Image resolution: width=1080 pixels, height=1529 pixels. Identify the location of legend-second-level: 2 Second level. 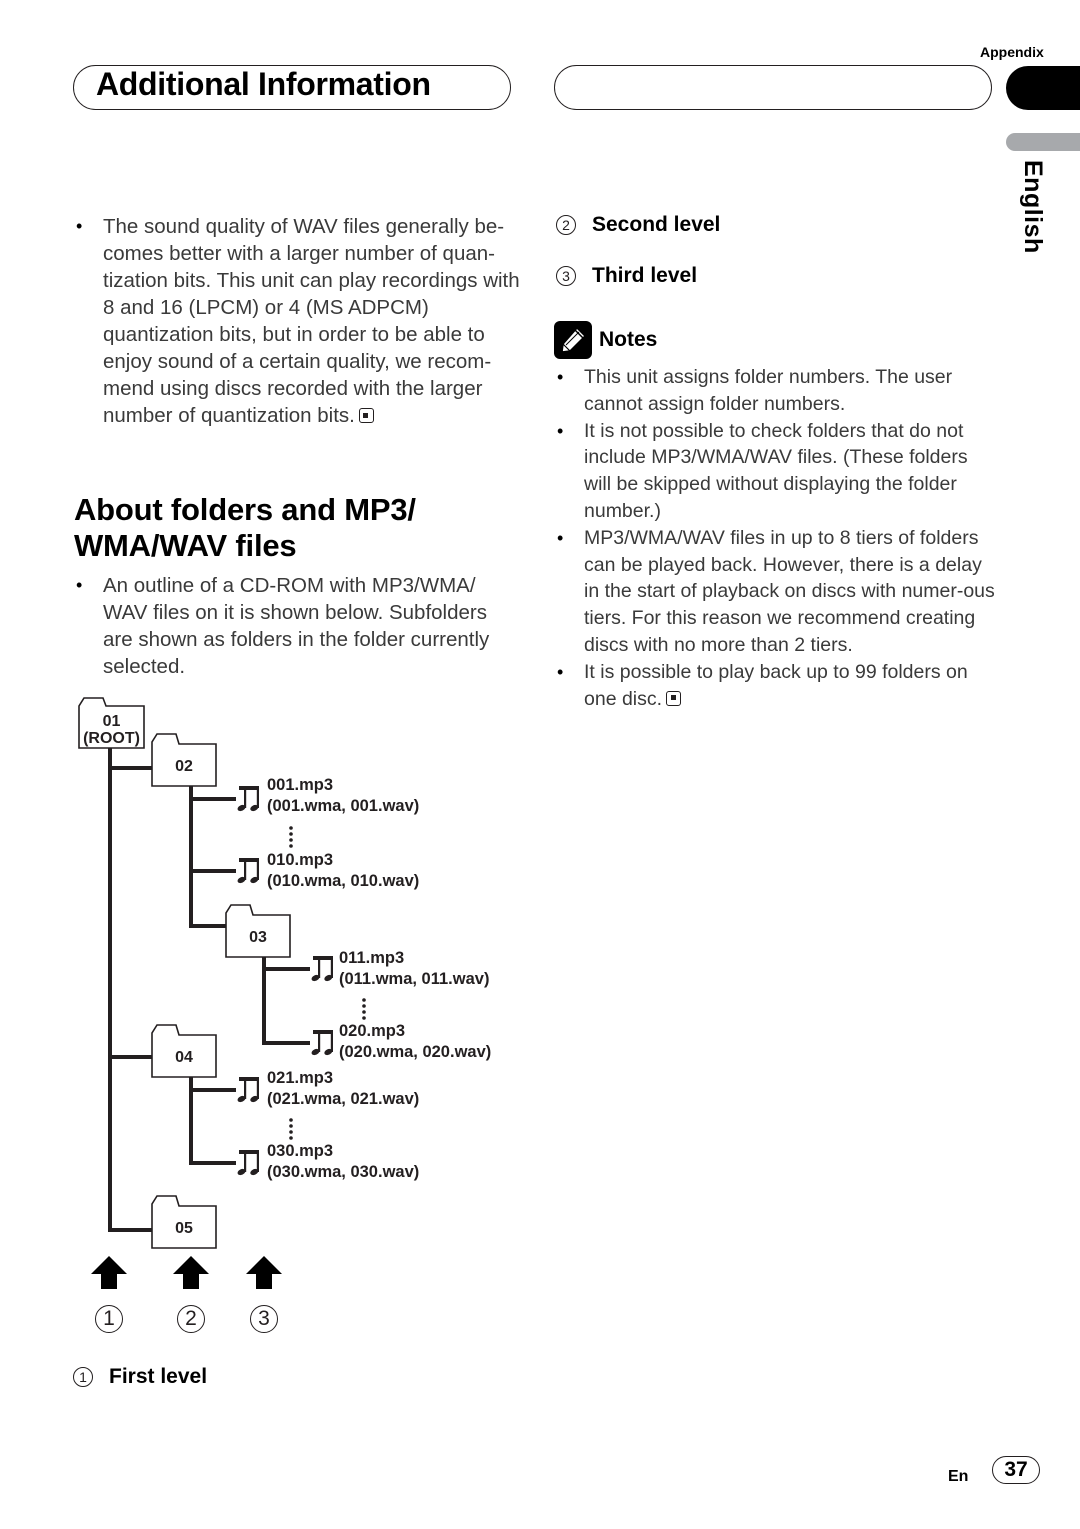
(638, 225).